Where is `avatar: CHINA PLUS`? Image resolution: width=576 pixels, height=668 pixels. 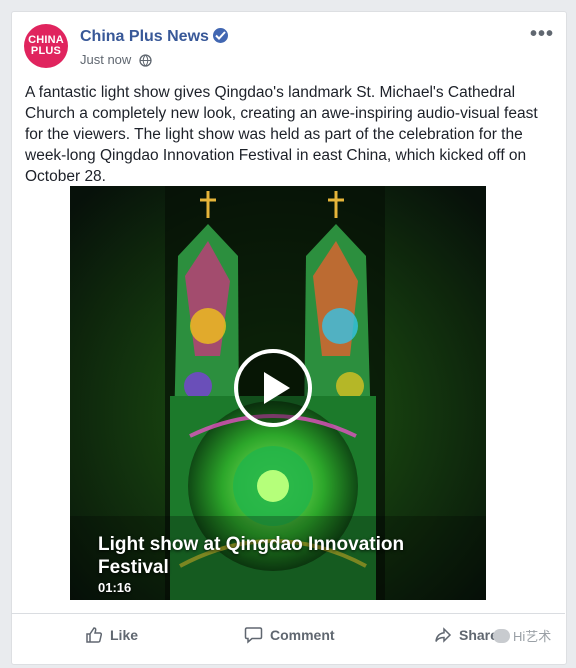 avatar: CHINA PLUS is located at coordinates (46, 46).